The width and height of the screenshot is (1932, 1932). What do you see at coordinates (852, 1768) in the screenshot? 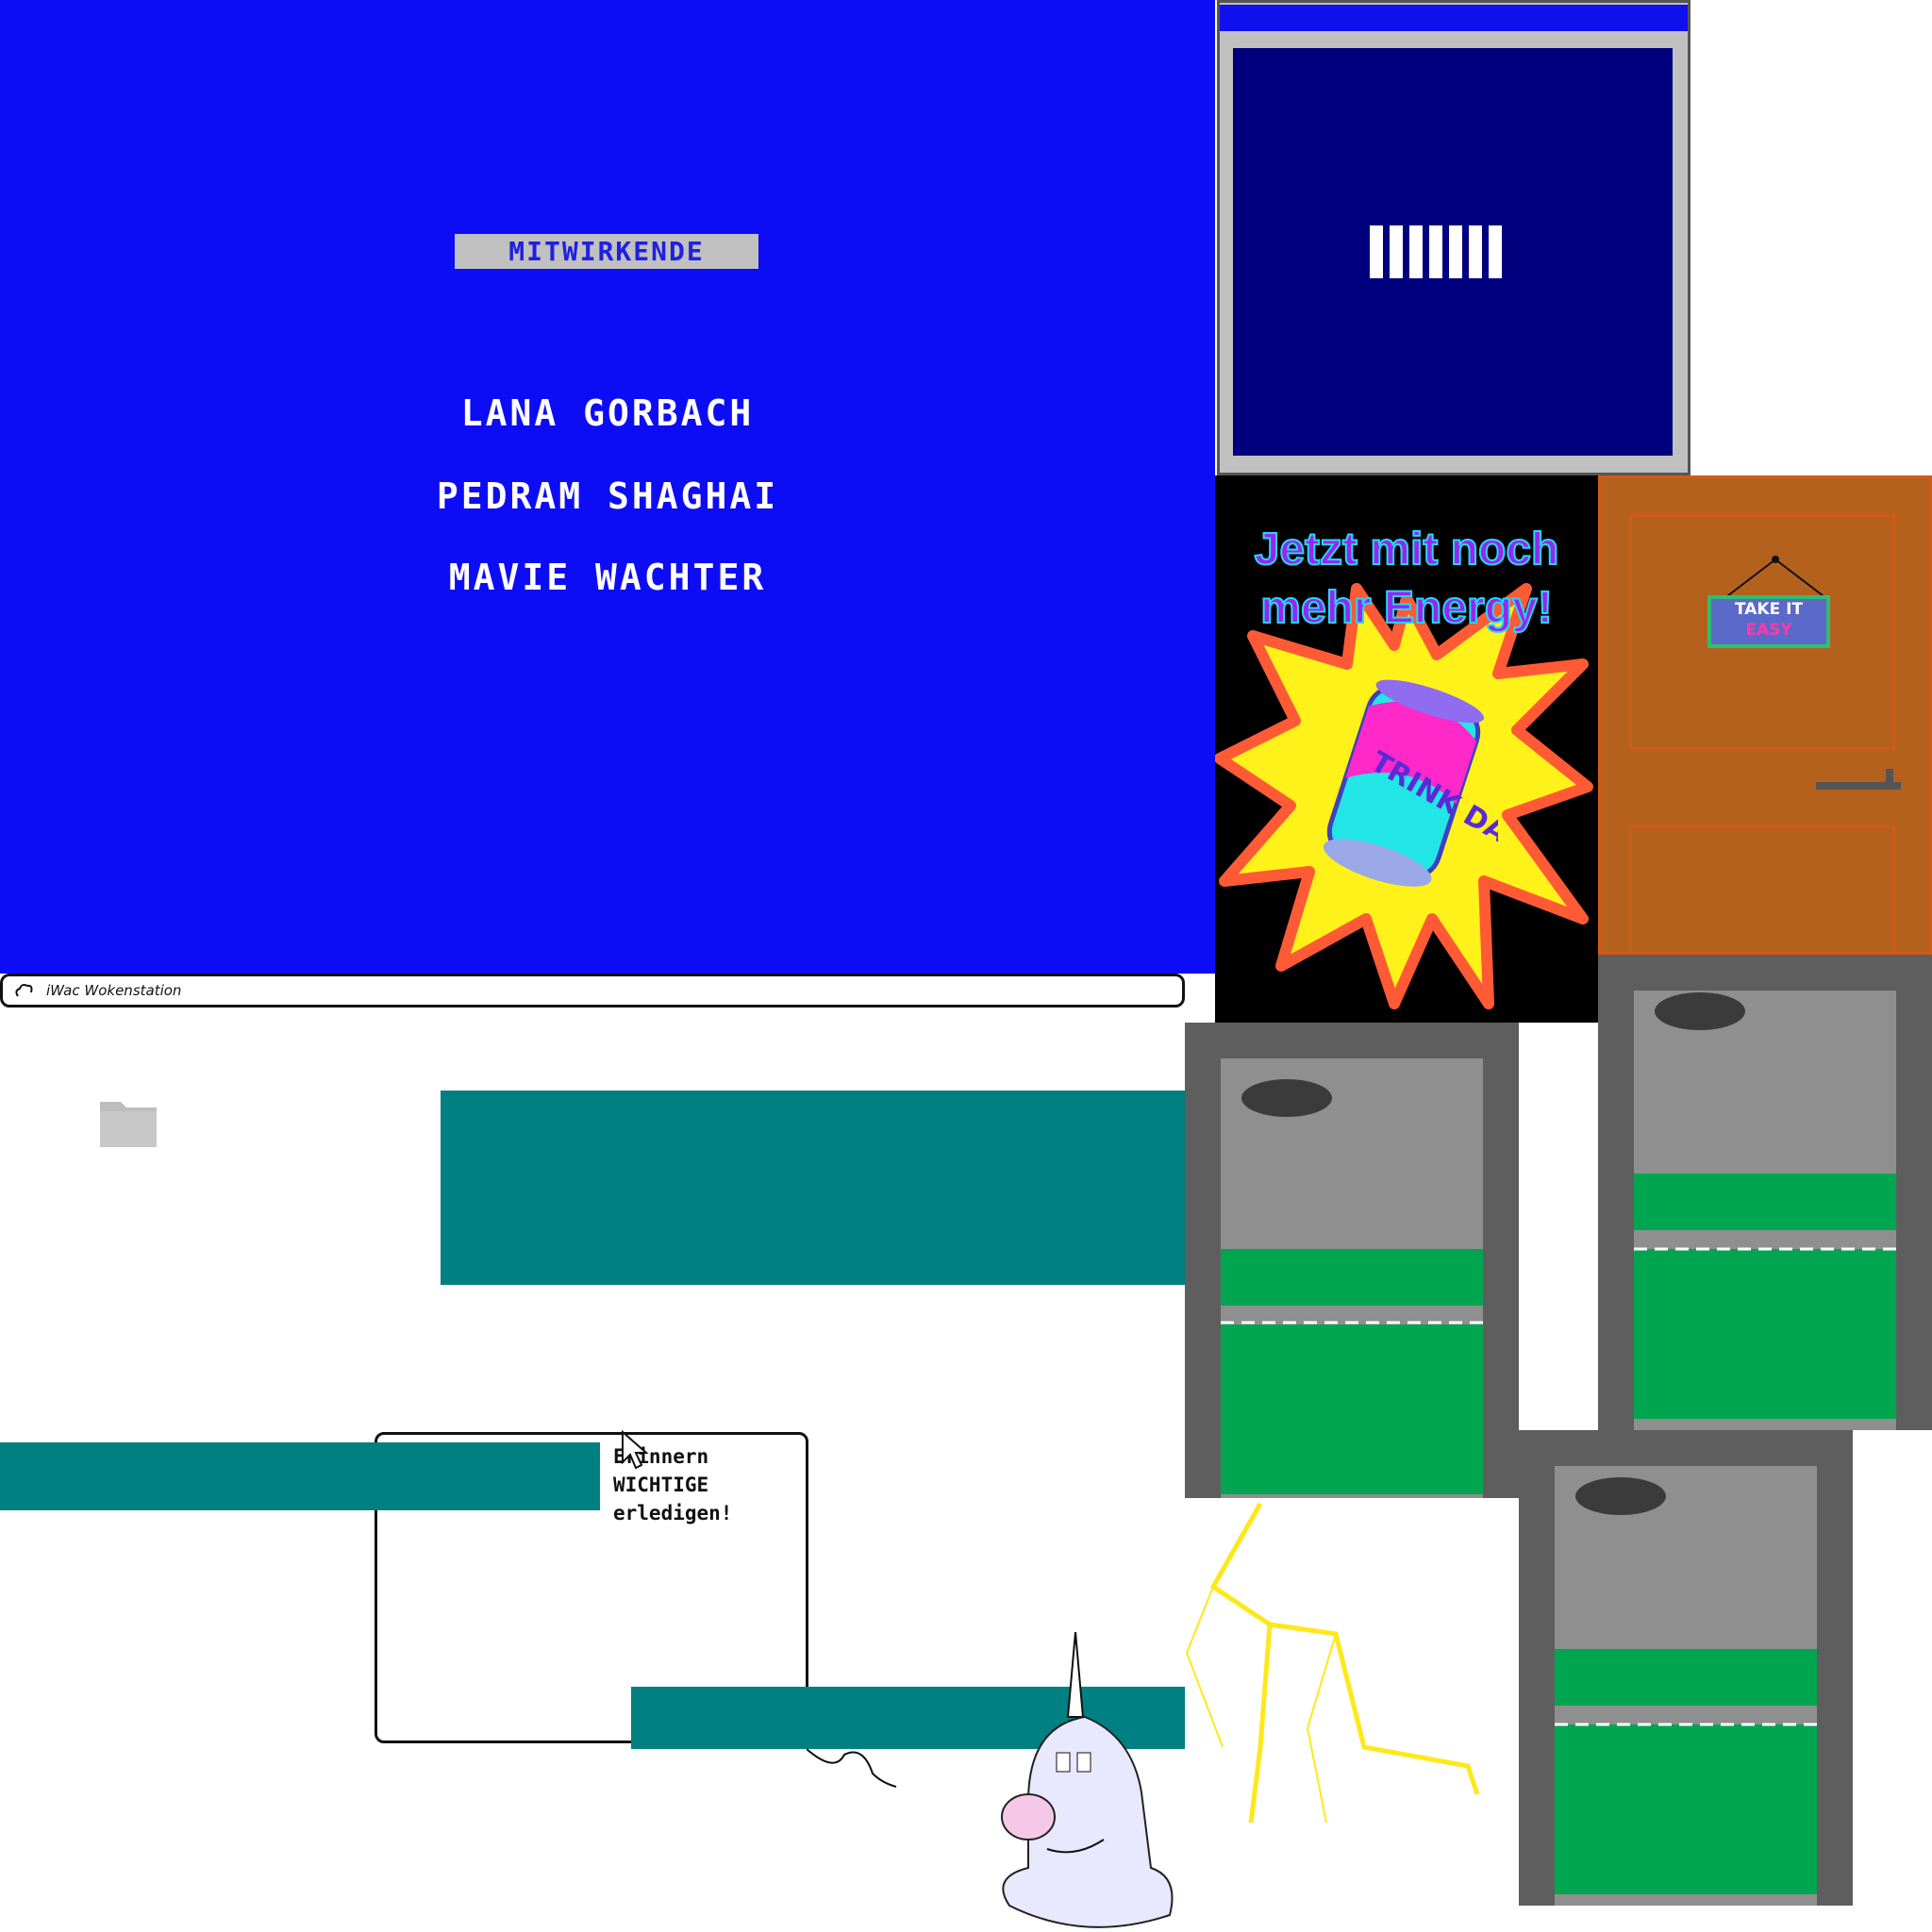
I see `tail-icon` at bounding box center [852, 1768].